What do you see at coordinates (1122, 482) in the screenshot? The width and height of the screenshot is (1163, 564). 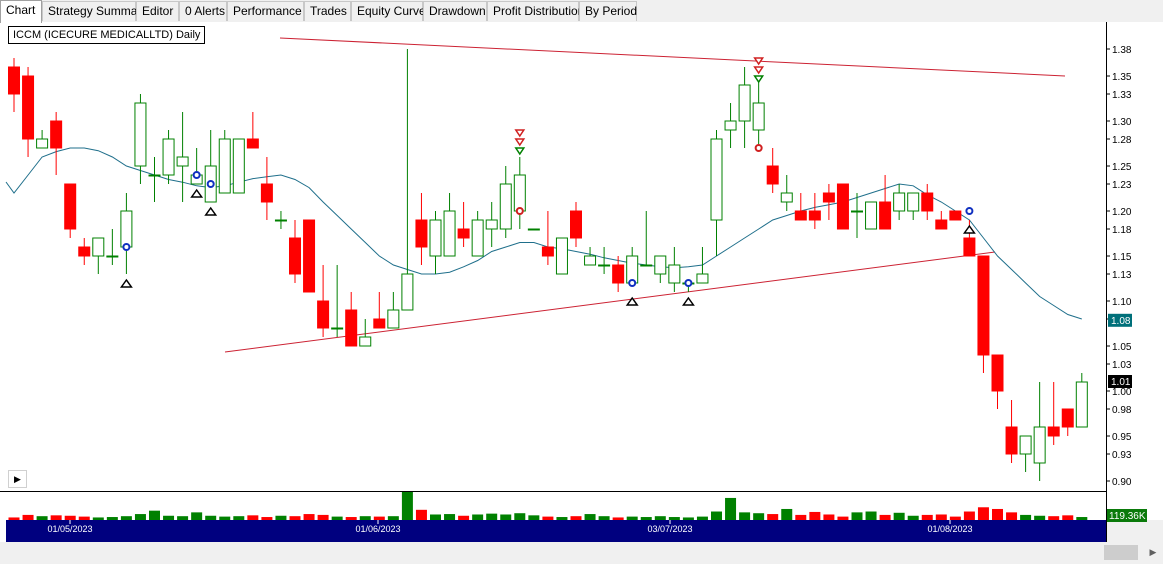 I see `price-tick-label: 0.90` at bounding box center [1122, 482].